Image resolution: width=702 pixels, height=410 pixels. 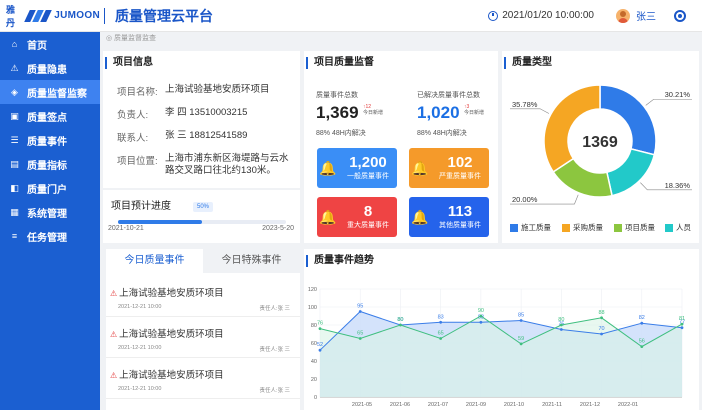 I want to click on progress-end-date: 2023-5-20, so click(x=278, y=228).